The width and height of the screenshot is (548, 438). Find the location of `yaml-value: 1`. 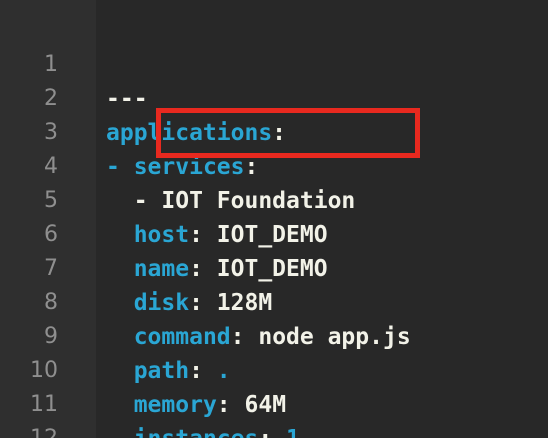

yaml-value: 1 is located at coordinates (293, 432).